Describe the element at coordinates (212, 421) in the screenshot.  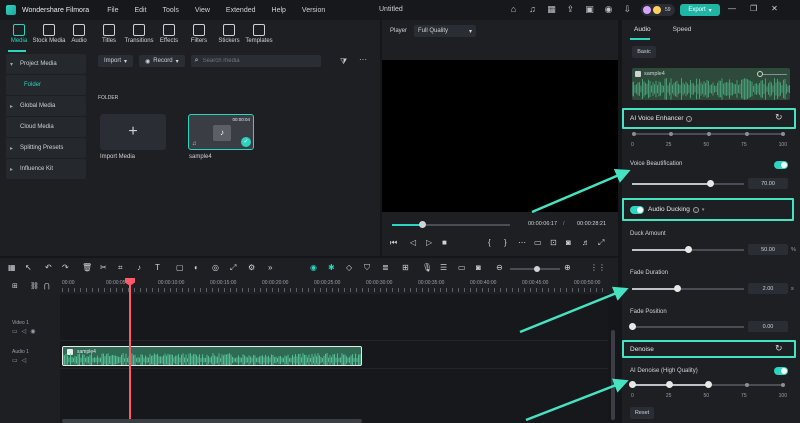
I see `timeline-scrollbar` at that location.